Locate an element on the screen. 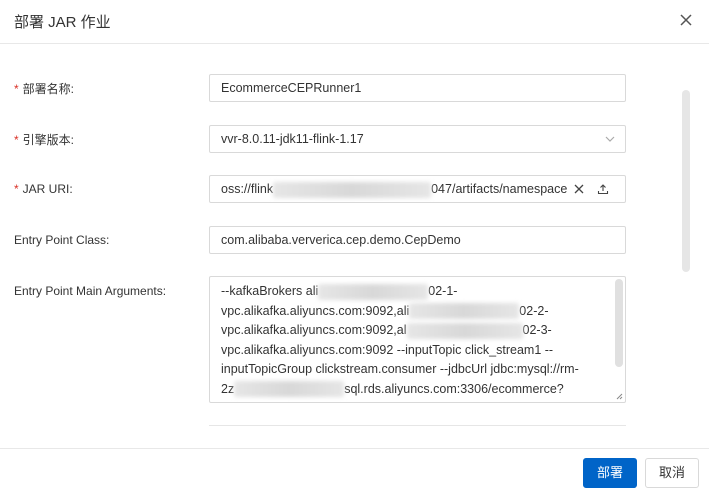 The height and width of the screenshot is (493, 709). dialog-scrollbar is located at coordinates (686, 181).